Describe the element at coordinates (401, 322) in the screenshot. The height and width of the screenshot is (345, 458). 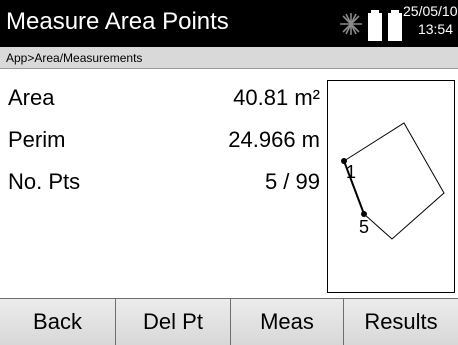
I see `results-button: Results` at that location.